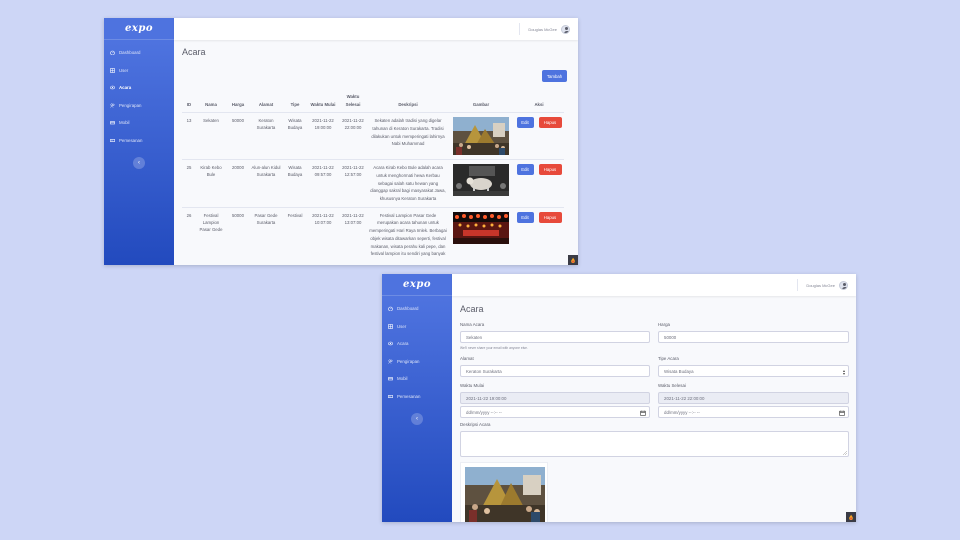 Image resolution: width=960 pixels, height=540 pixels. Describe the element at coordinates (475, 424) in the screenshot. I see `deskripsi-label: Deskripsi Acara` at that location.